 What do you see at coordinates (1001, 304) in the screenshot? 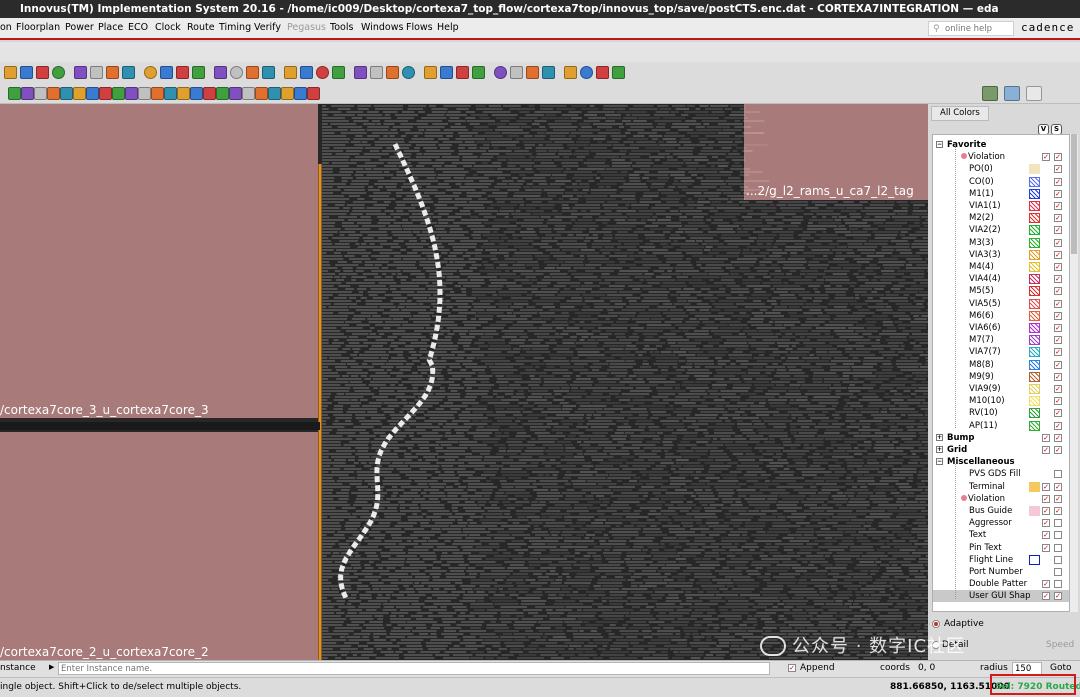
I see `layer-item: VIA5(5) ✓` at bounding box center [1001, 304].